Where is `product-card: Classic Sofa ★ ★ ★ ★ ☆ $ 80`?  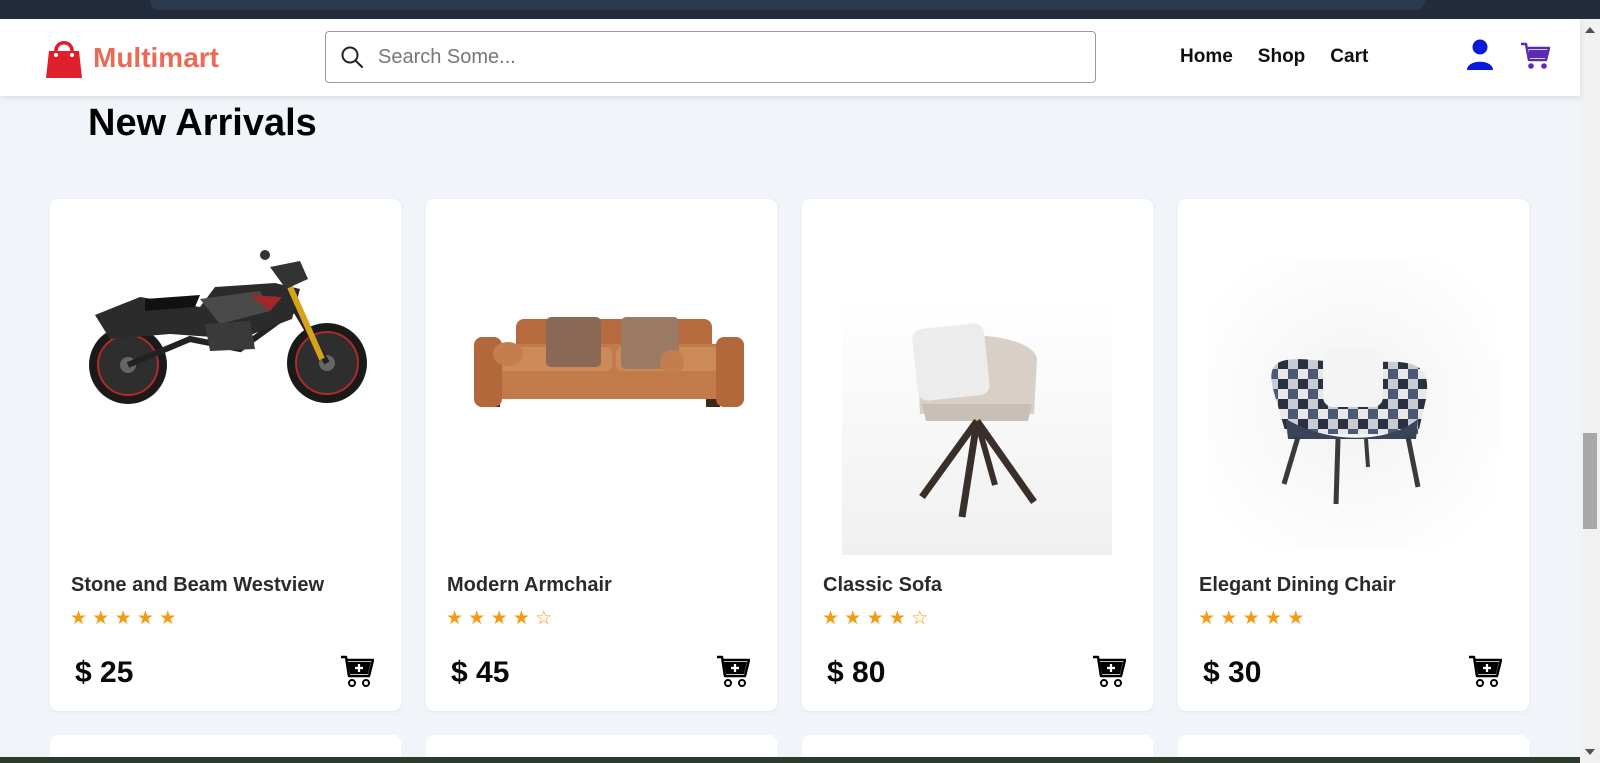 product-card: Classic Sofa ★ ★ ★ ★ ☆ $ 80 is located at coordinates (977, 455).